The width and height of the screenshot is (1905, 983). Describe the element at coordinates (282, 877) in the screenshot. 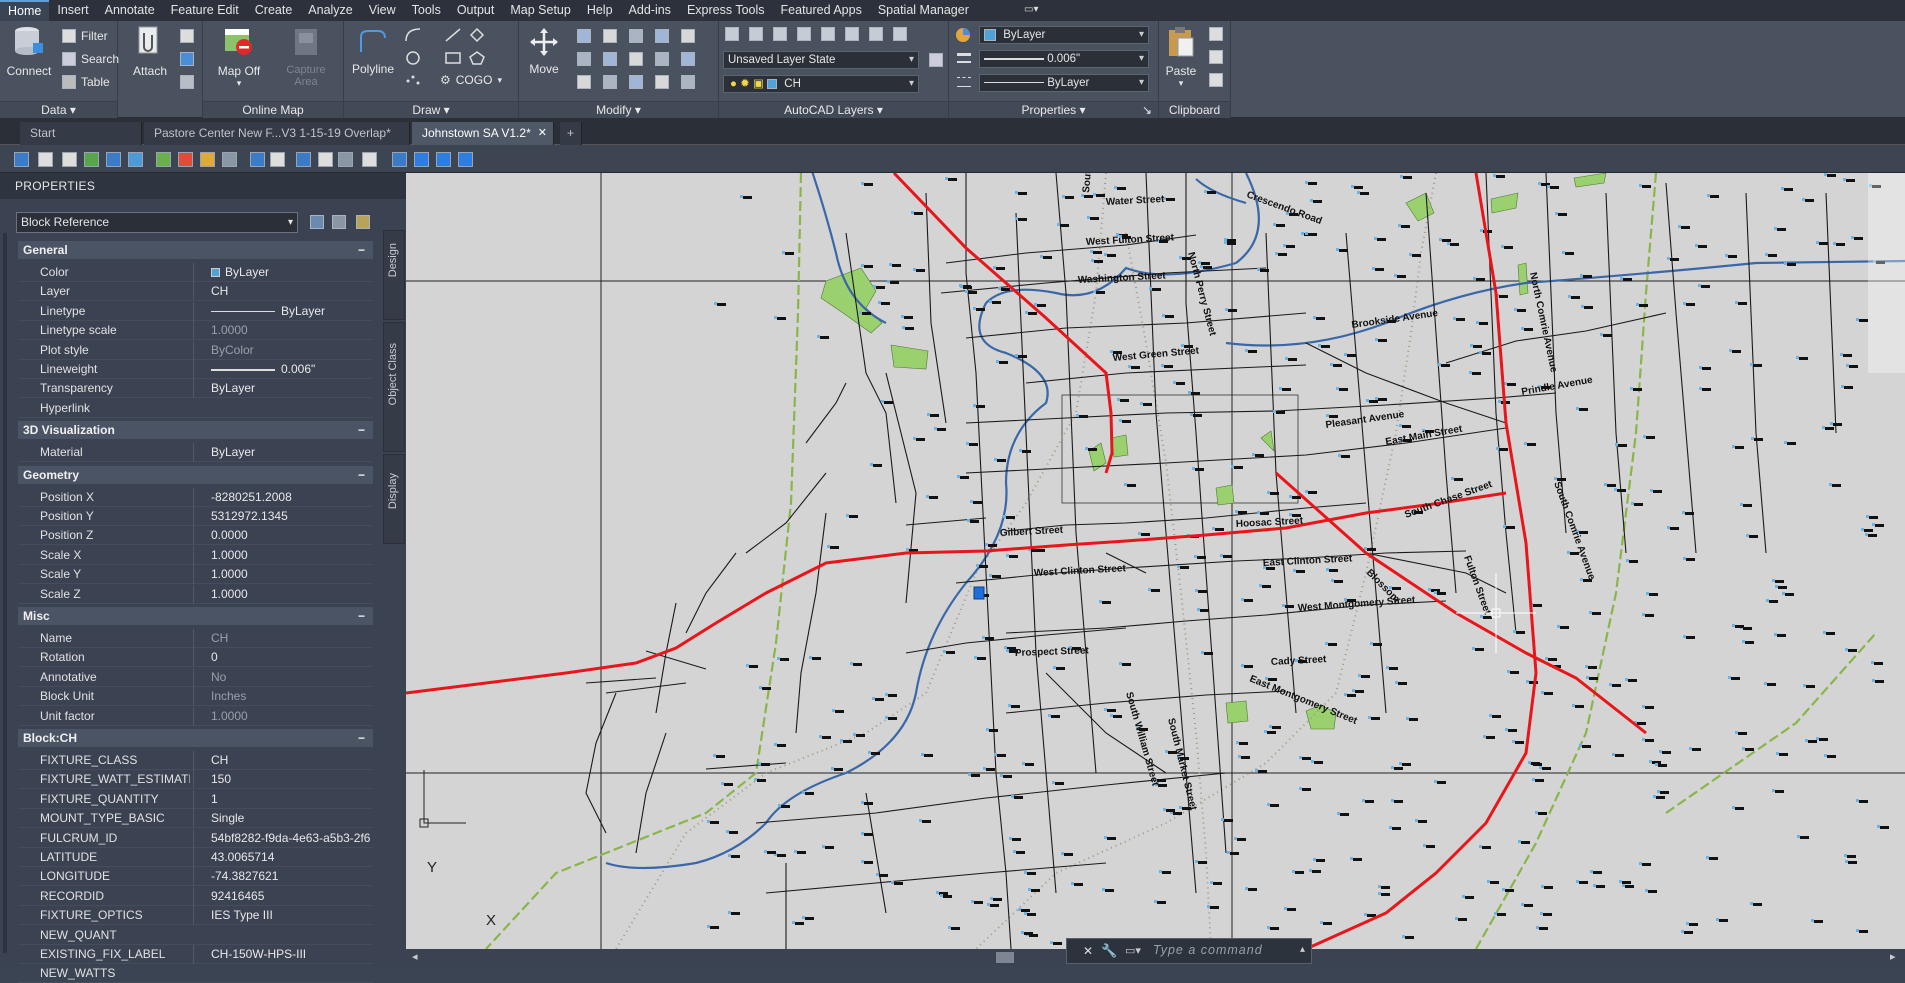

I see `property-value: -74.3827621` at that location.